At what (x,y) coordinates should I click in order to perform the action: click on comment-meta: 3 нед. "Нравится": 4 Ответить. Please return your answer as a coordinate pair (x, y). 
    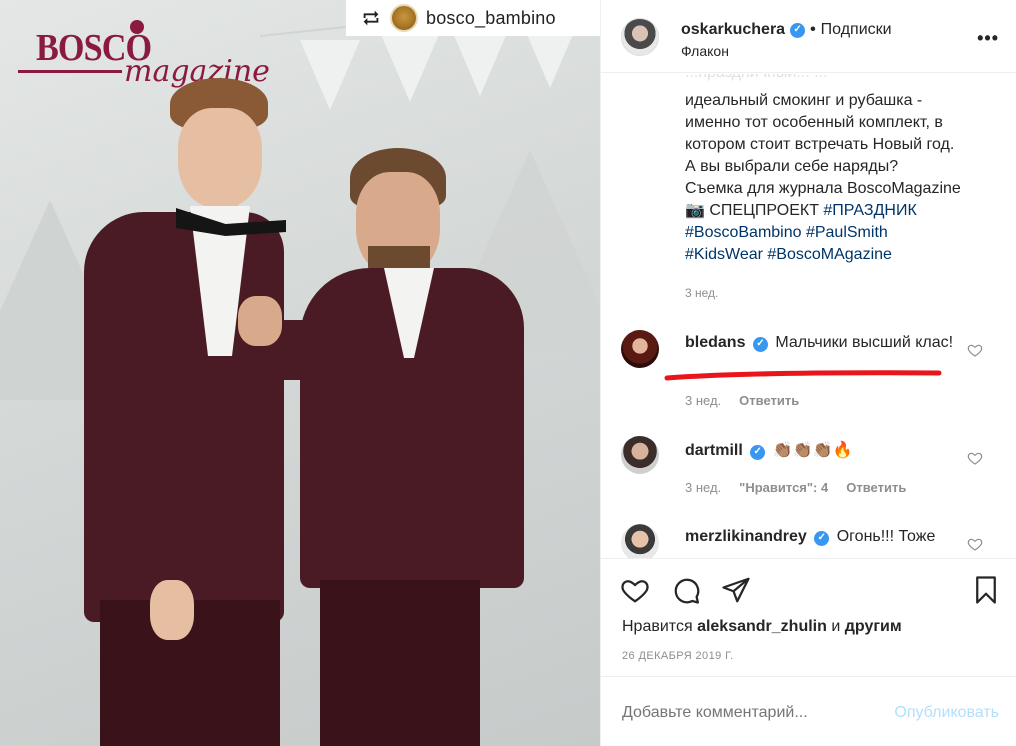
    Looking at the image, I should click on (795, 487).